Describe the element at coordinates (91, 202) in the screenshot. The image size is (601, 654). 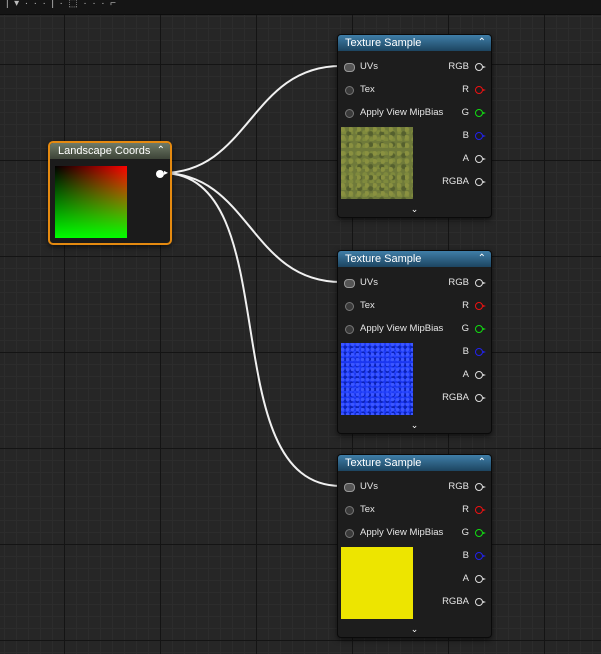
I see `landscape-coords-preview` at that location.